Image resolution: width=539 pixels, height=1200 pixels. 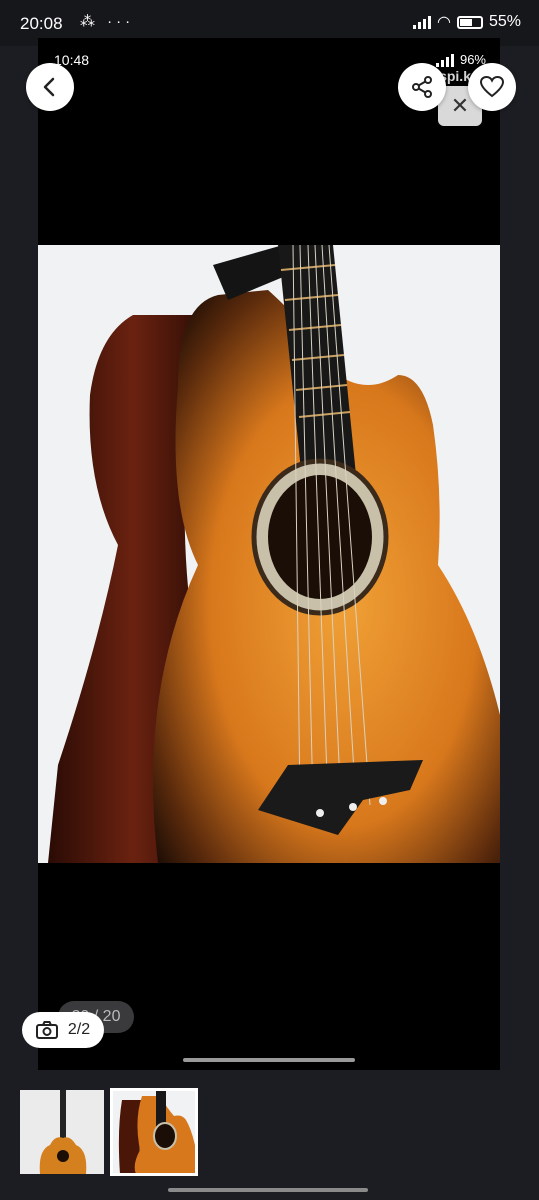 I want to click on photo-counter: 2/2, so click(x=63, y=1030).